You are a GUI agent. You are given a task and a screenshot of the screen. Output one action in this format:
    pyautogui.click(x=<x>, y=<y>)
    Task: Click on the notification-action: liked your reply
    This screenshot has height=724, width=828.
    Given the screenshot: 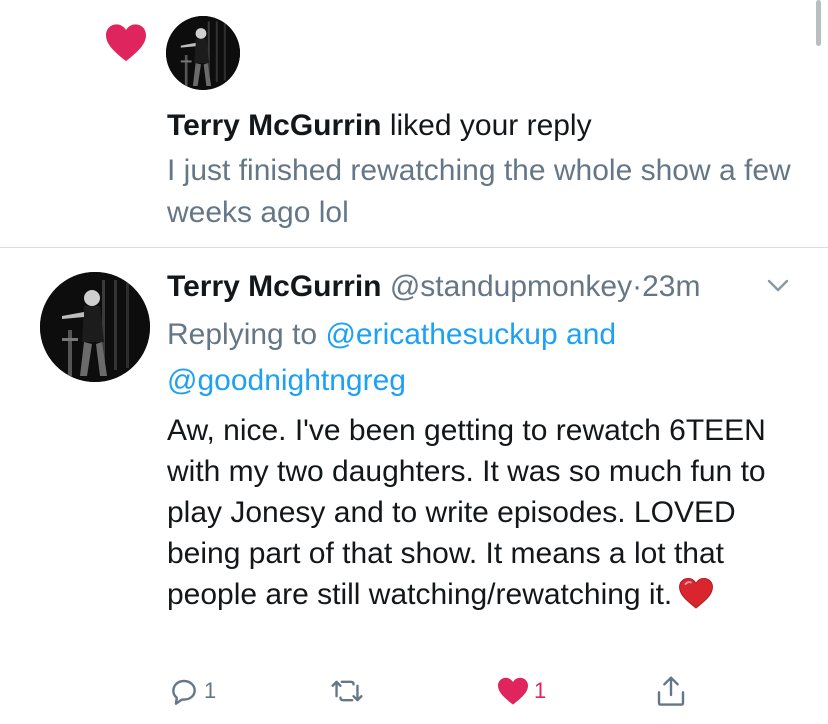 What is the action you would take?
    pyautogui.click(x=490, y=125)
    